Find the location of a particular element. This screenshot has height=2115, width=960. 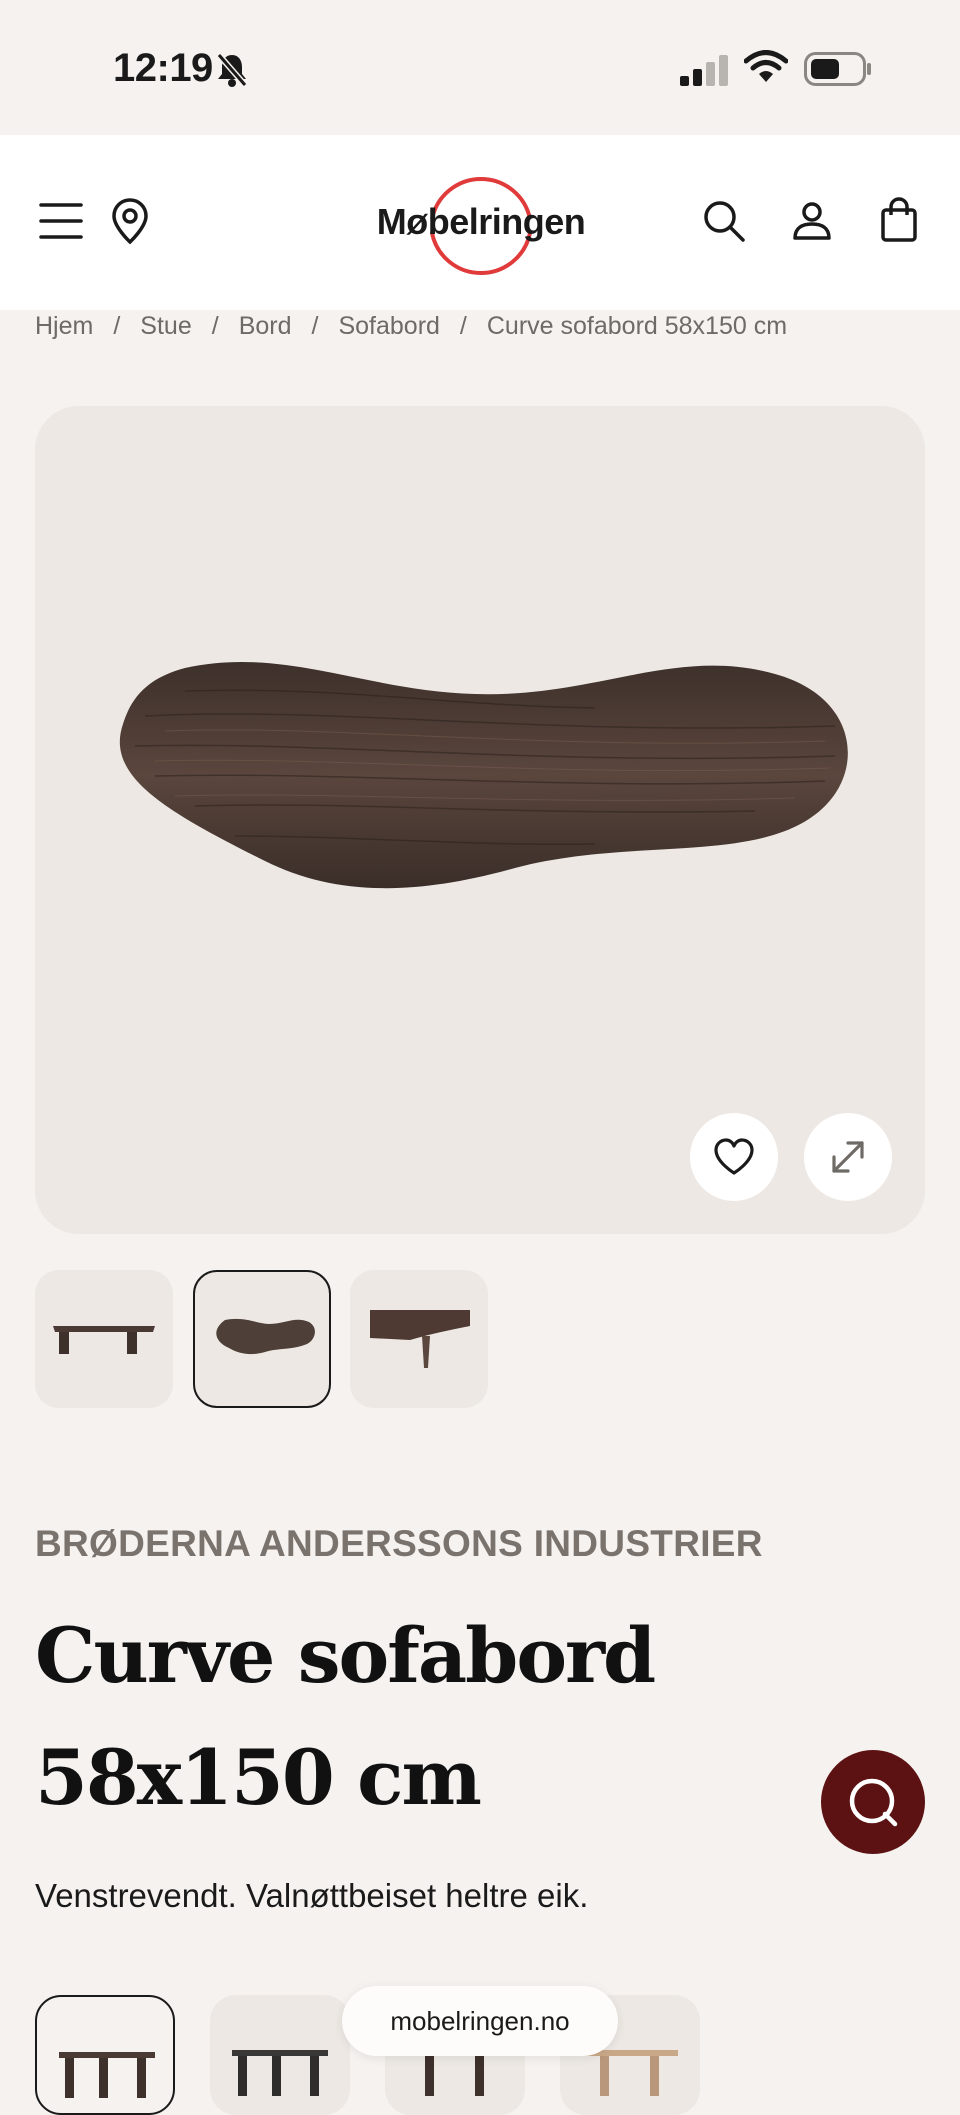

table-detail-thumbnail is located at coordinates (420, 1339).